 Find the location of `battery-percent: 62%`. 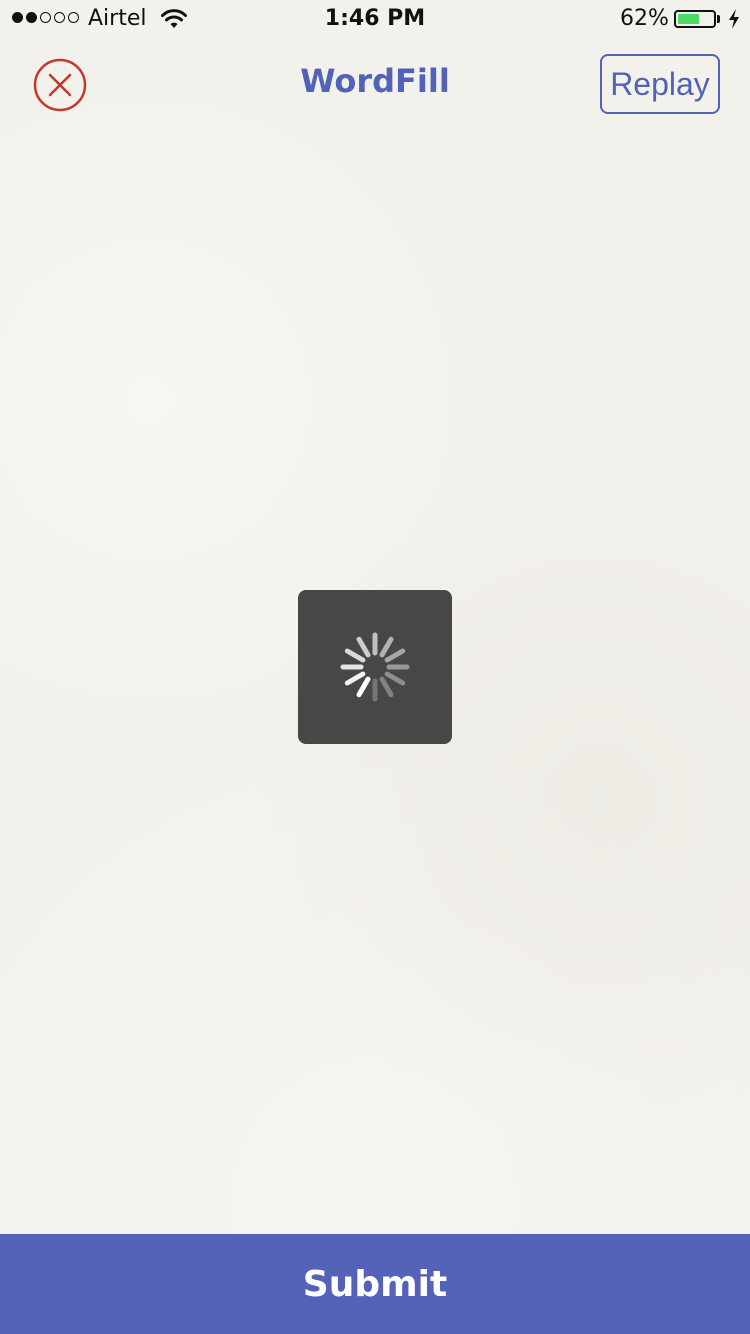

battery-percent: 62% is located at coordinates (644, 18).